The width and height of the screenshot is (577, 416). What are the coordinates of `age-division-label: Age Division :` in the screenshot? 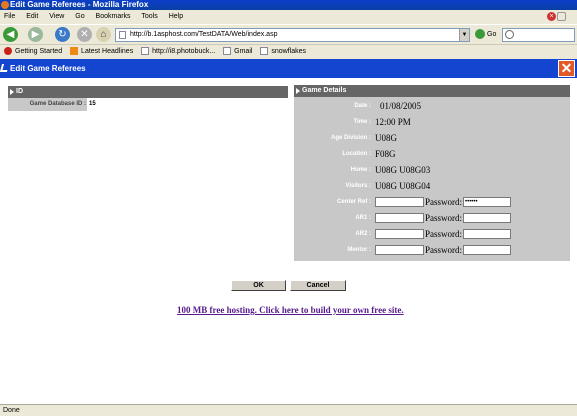 It's located at (350, 138).